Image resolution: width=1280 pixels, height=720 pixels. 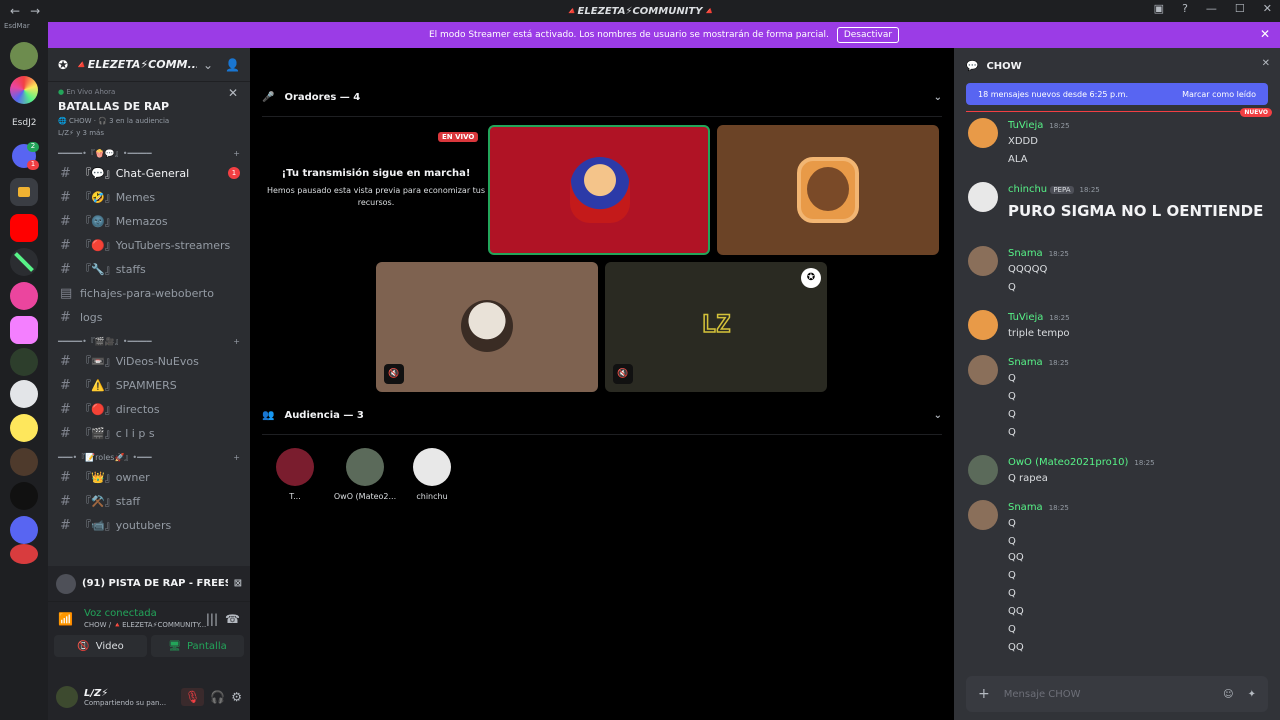 What do you see at coordinates (24, 262) in the screenshot?
I see `sword-server-icon` at bounding box center [24, 262].